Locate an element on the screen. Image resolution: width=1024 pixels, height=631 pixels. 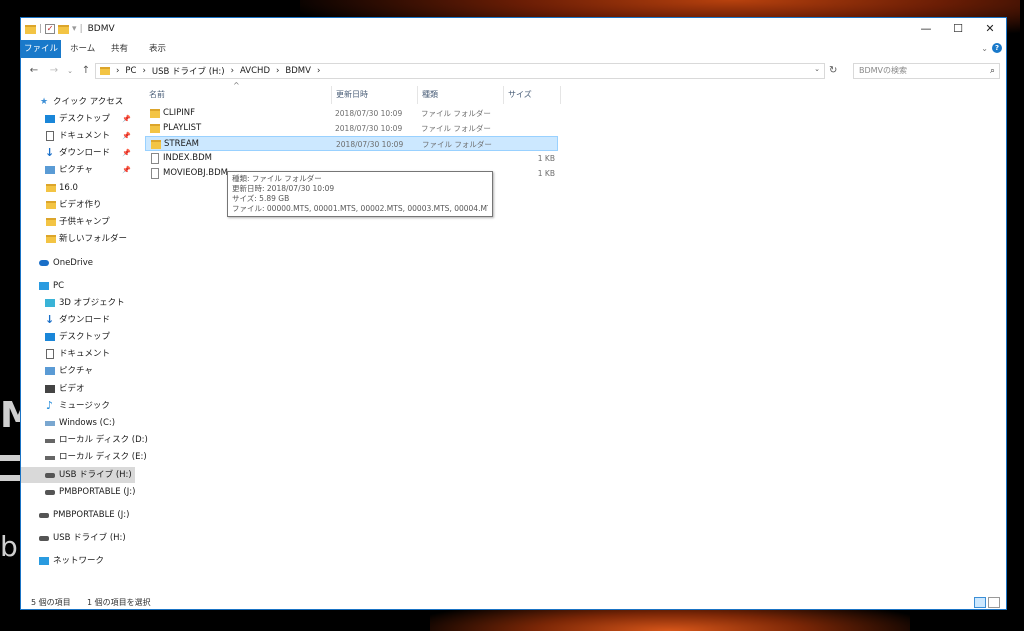
drive-icon is located at coordinates (50, 458).